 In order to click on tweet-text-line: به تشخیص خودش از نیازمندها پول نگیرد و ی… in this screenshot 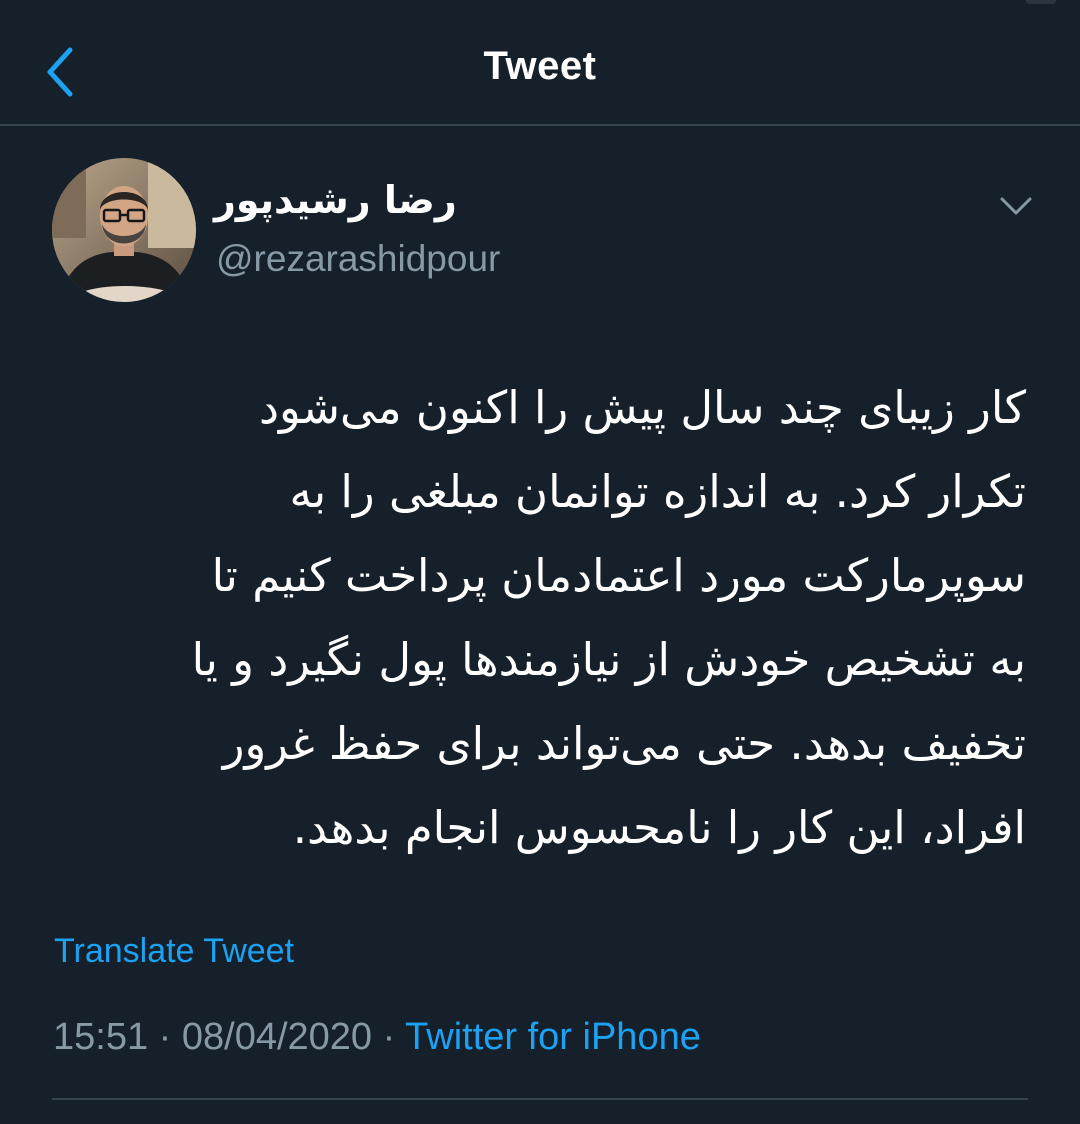, I will do `click(608, 659)`.